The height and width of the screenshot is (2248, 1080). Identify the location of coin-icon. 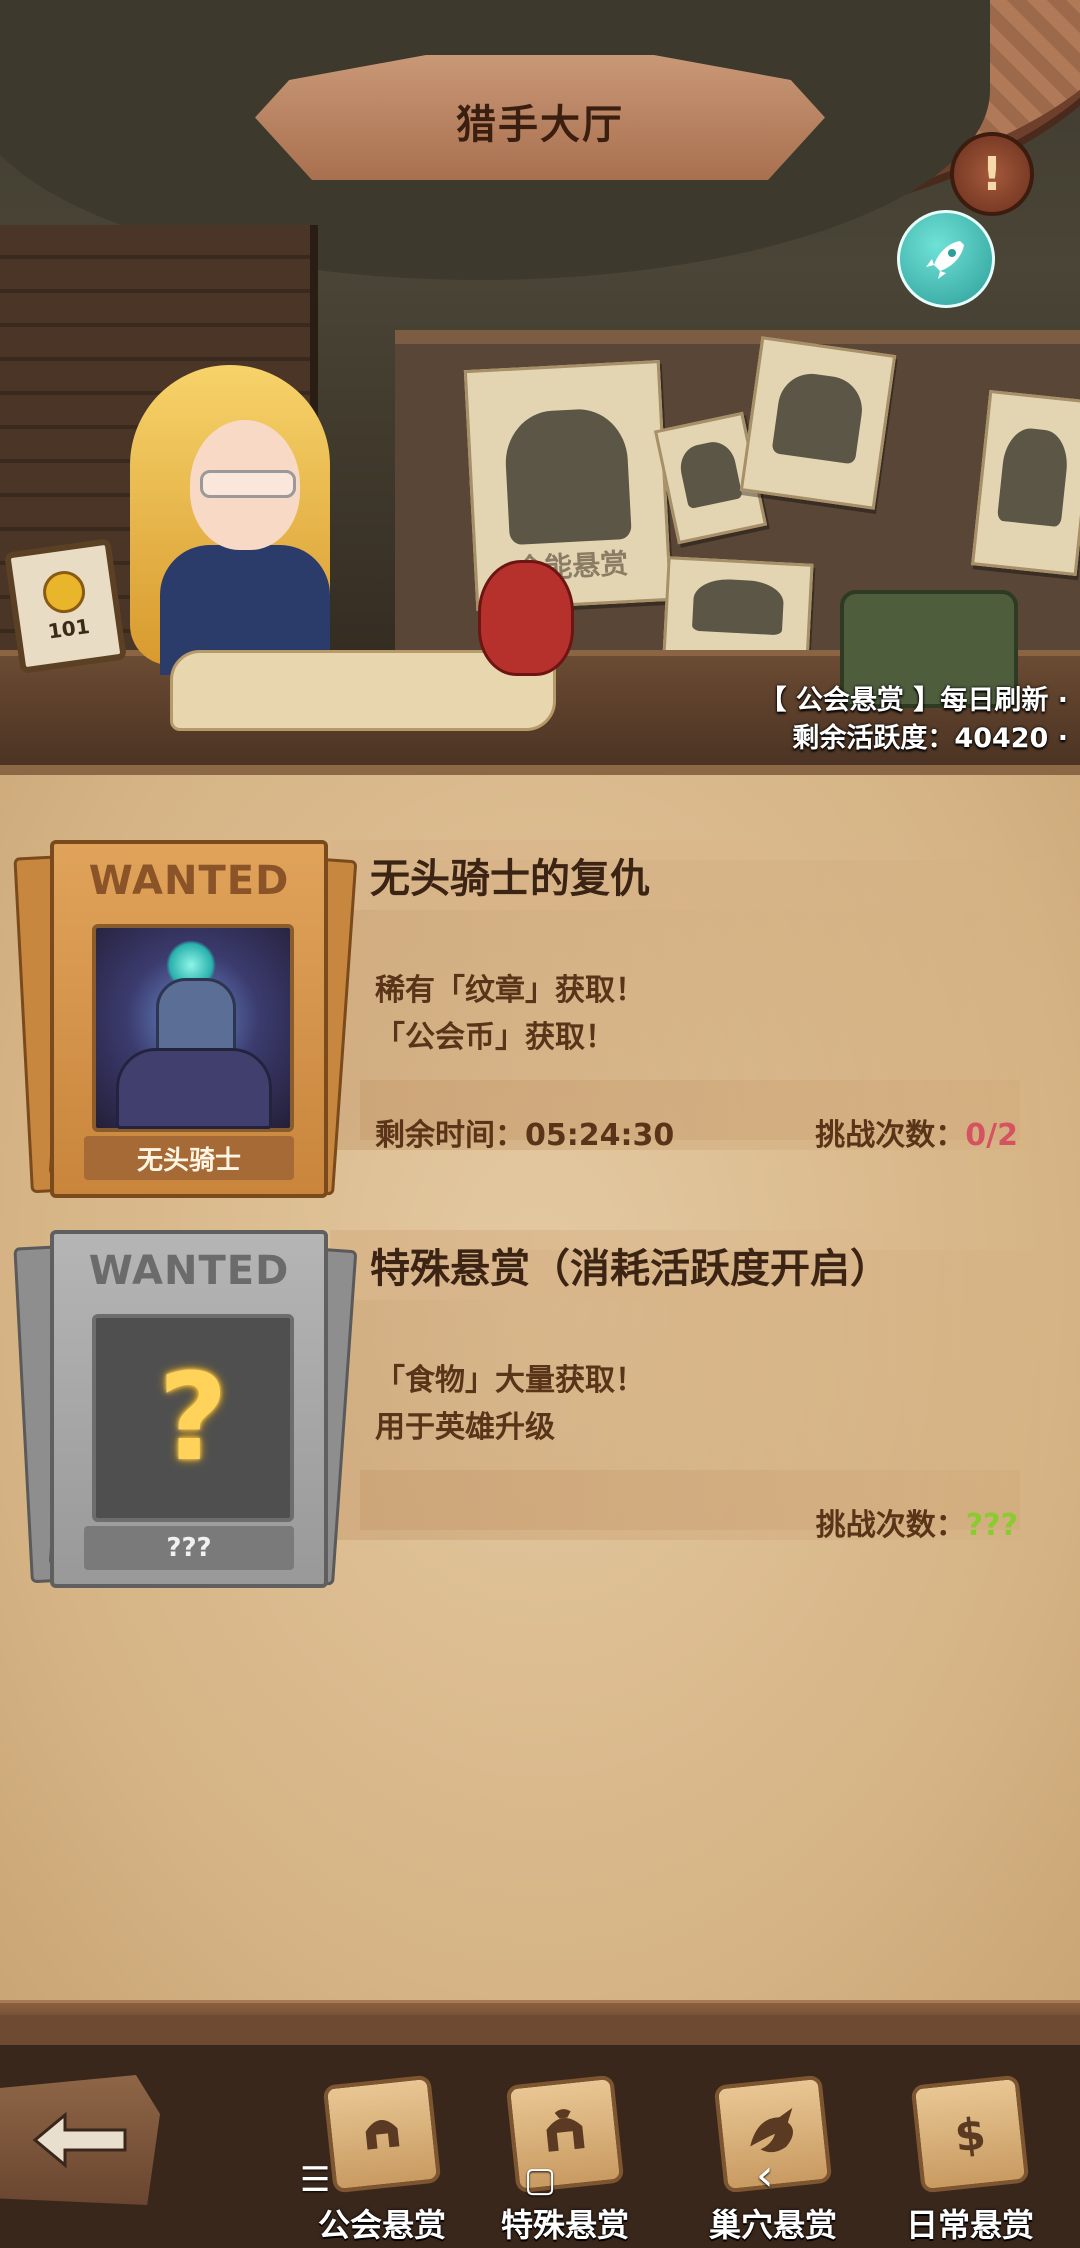
(63, 592).